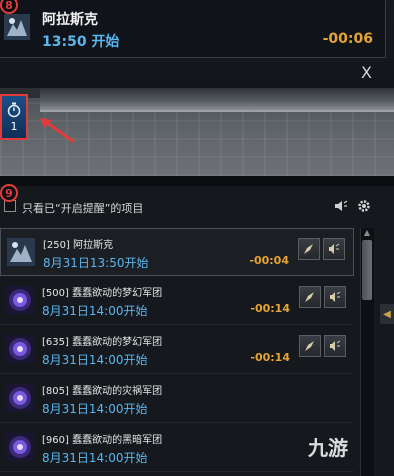 This screenshot has width=394, height=476. What do you see at coordinates (102, 293) in the screenshot?
I see `item-title: [500] 蠢蠢欲动的梦幻军团` at bounding box center [102, 293].